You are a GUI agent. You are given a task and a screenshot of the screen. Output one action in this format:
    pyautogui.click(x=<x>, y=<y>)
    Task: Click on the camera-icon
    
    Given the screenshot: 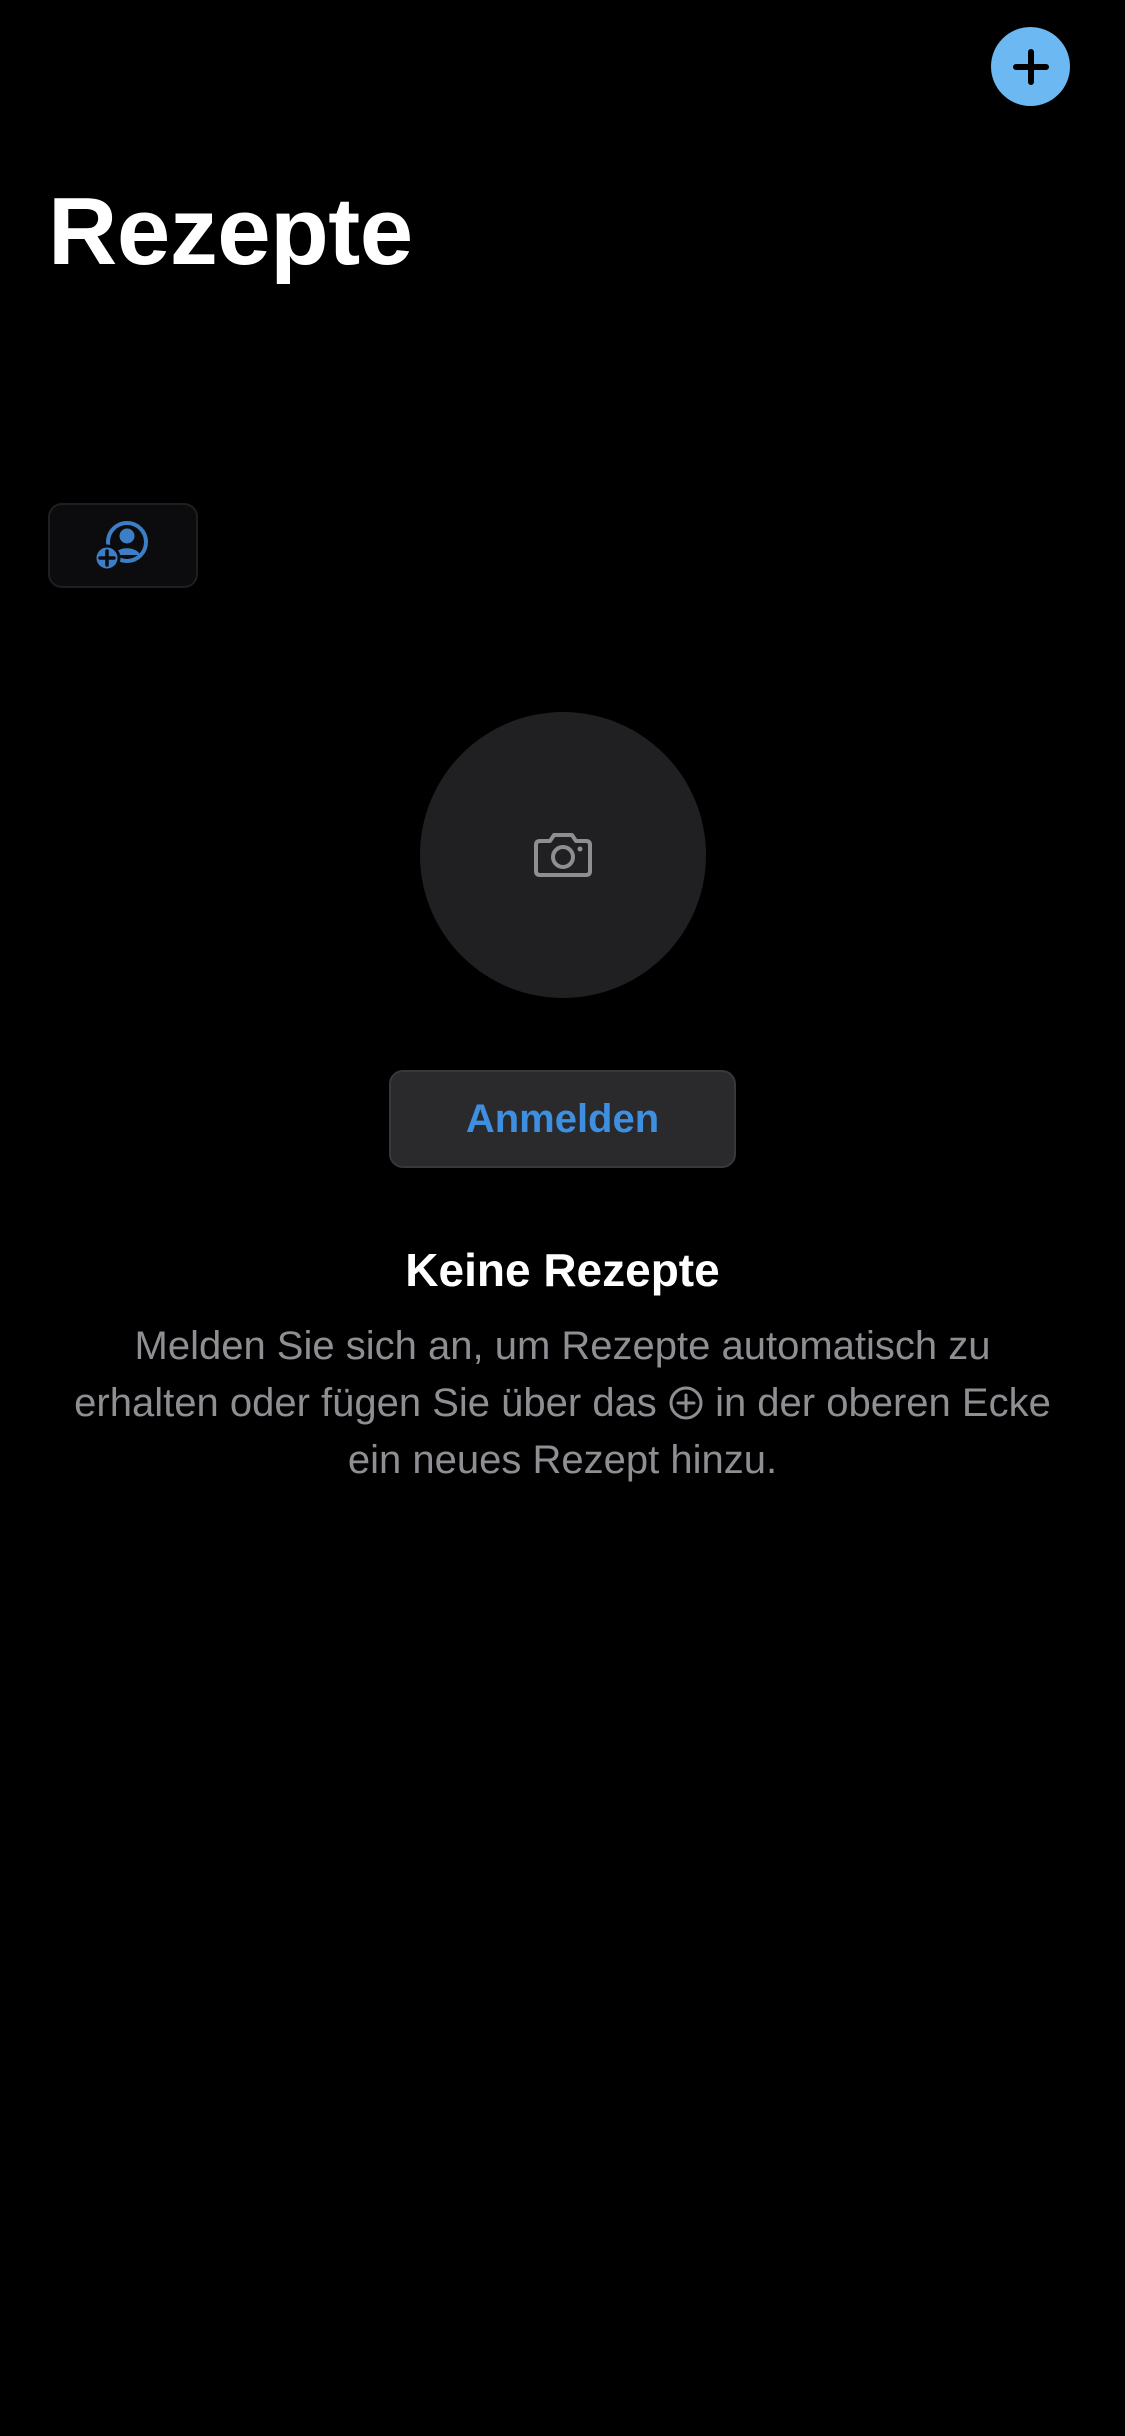 What is the action you would take?
    pyautogui.click(x=563, y=855)
    